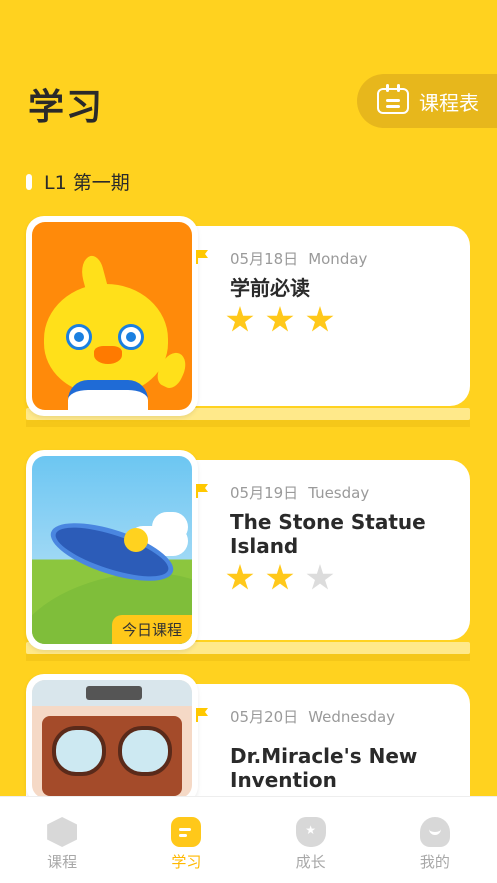 The width and height of the screenshot is (497, 883). Describe the element at coordinates (186, 832) in the screenshot. I see `study-icon` at that location.